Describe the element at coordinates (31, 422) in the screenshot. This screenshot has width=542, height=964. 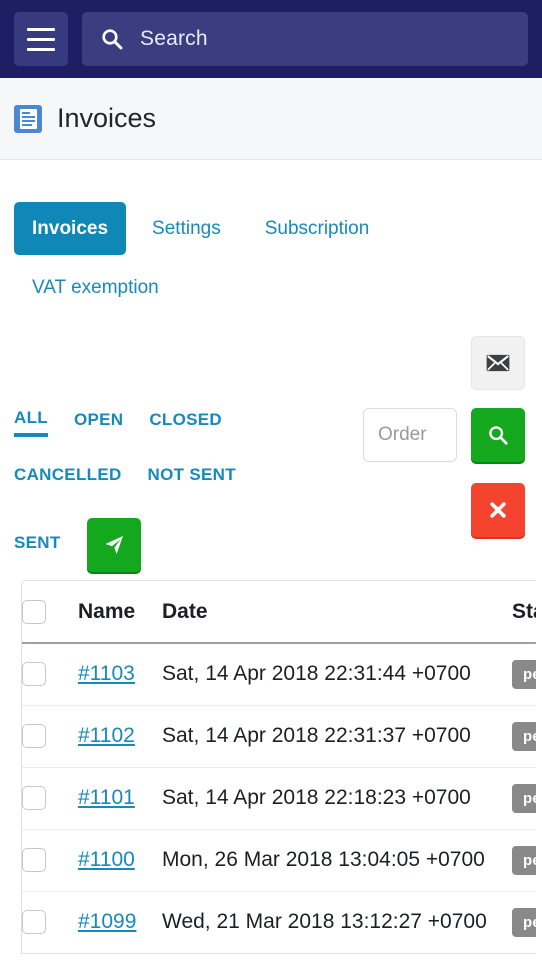
I see `filter-all: ALL` at that location.